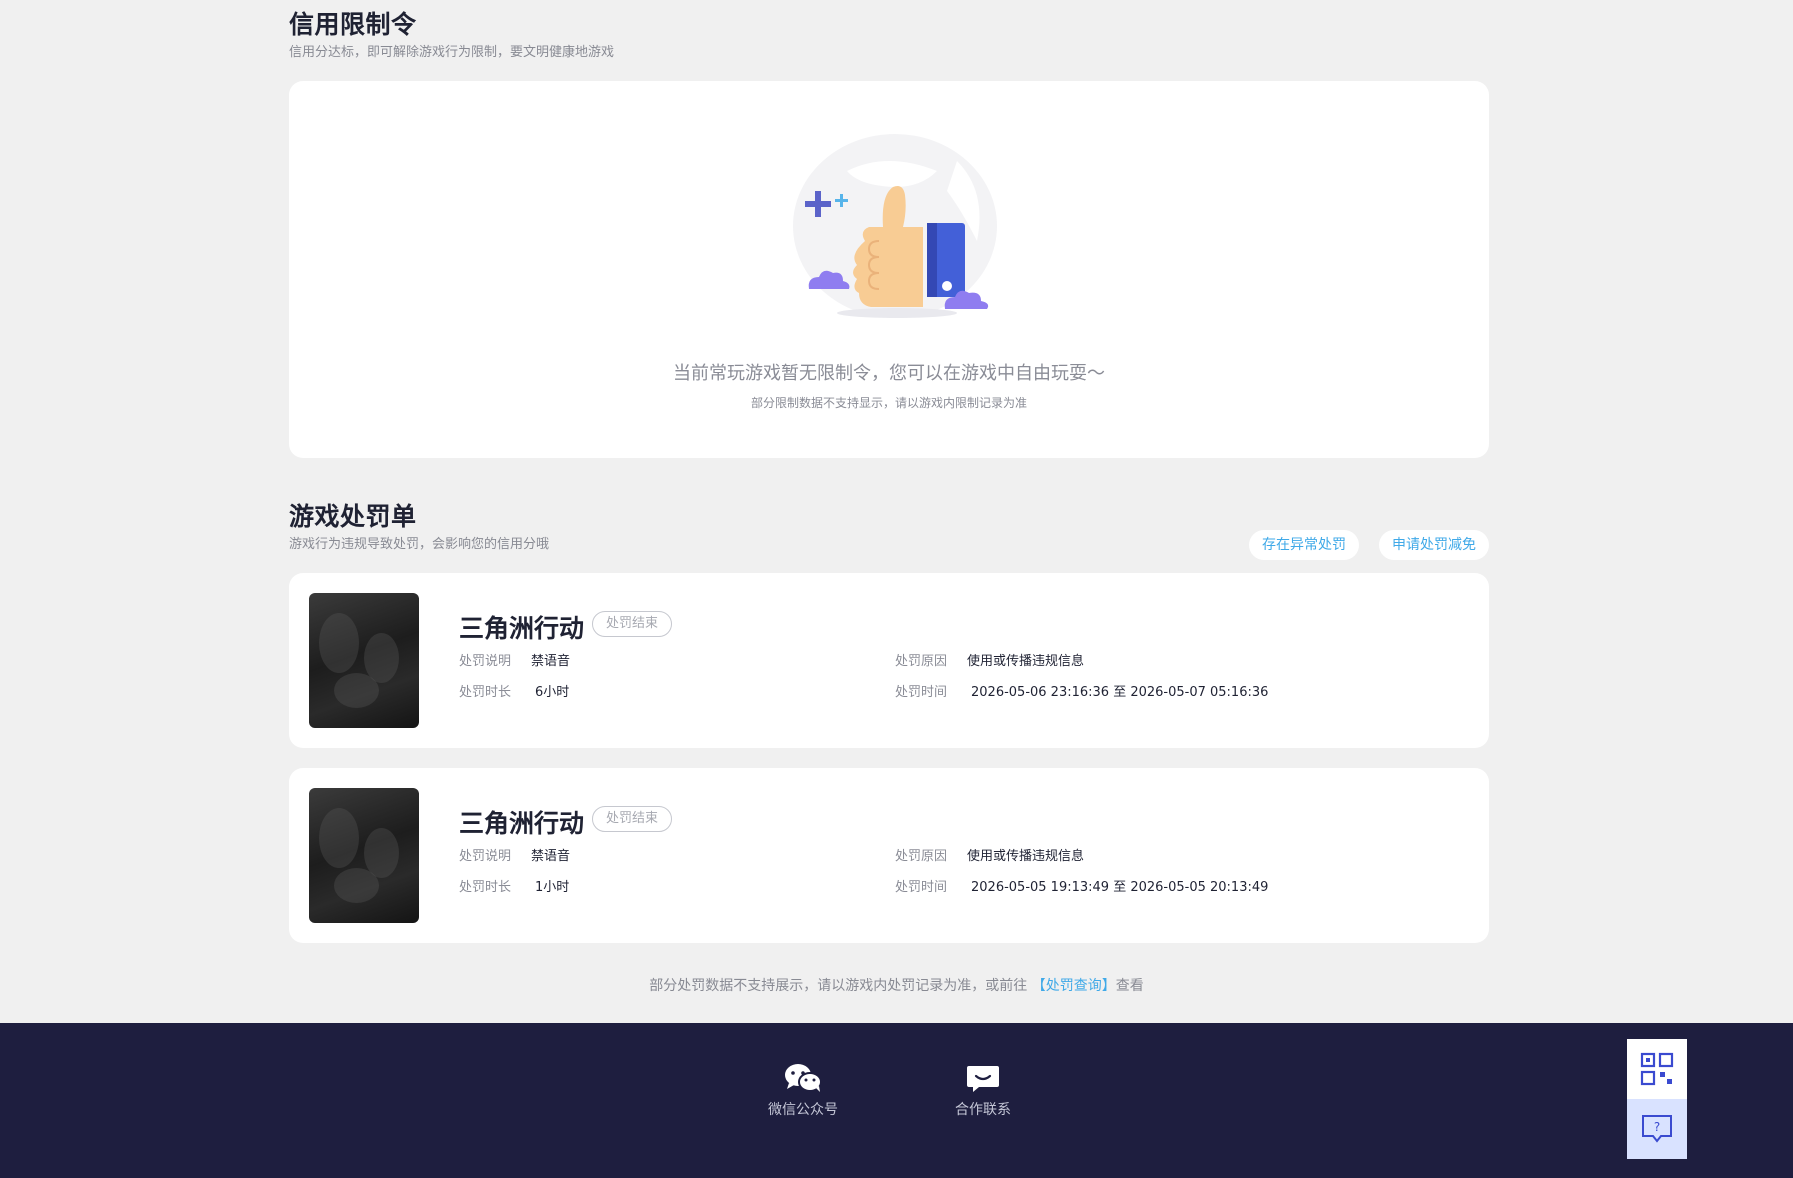 Image resolution: width=1793 pixels, height=1178 pixels. Describe the element at coordinates (983, 1079) in the screenshot. I see `chat-bubble-icon` at that location.